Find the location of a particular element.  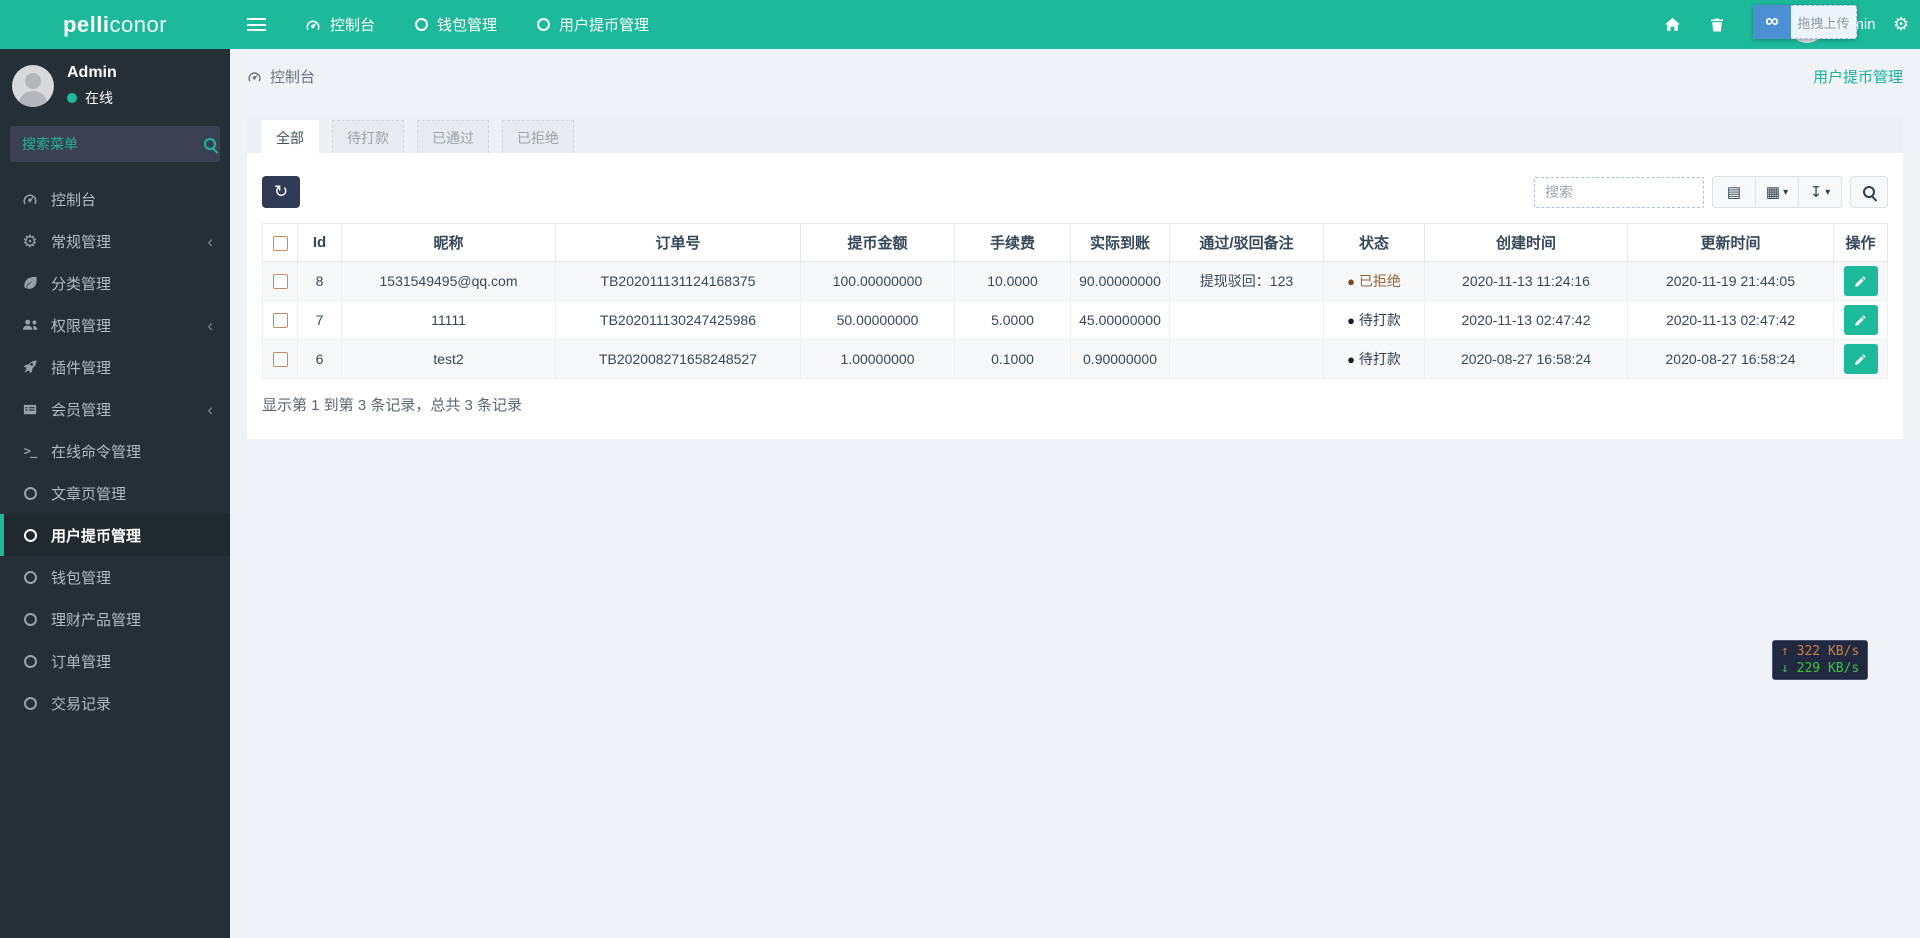

online-dot-icon is located at coordinates (72, 98).